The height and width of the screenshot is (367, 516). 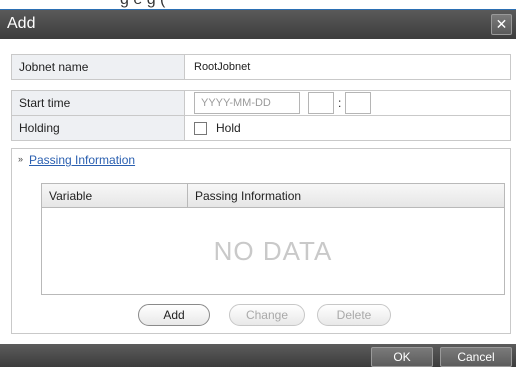 I want to click on close-icon: ✕, so click(x=501, y=24).